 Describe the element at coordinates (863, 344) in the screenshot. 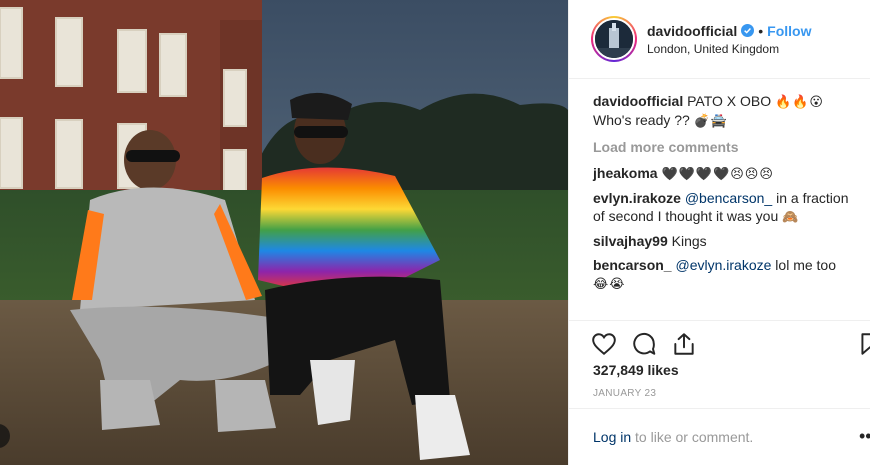

I see `bookmark-icon` at that location.